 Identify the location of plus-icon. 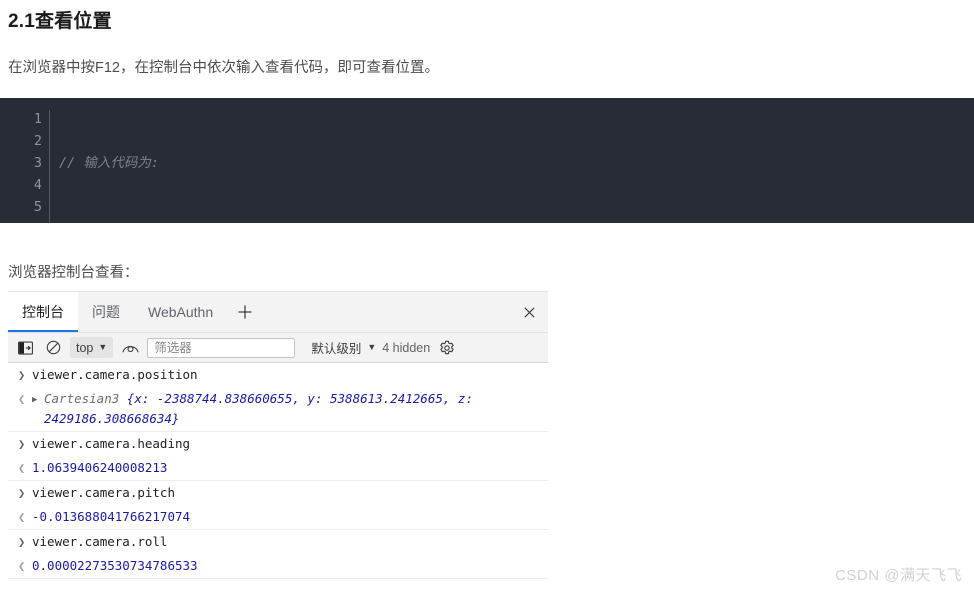
(245, 312).